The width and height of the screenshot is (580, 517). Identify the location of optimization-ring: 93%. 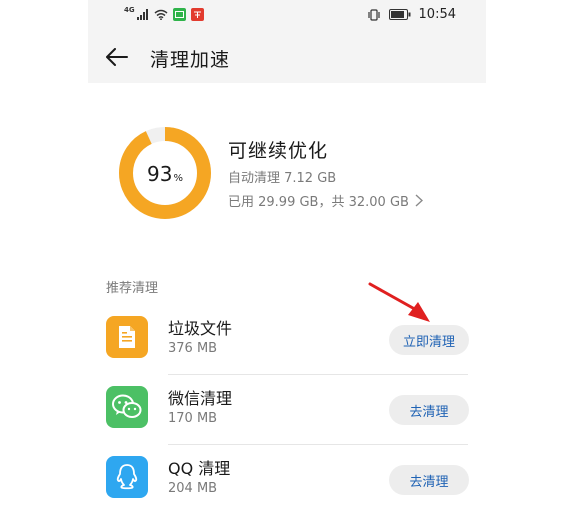
(165, 173).